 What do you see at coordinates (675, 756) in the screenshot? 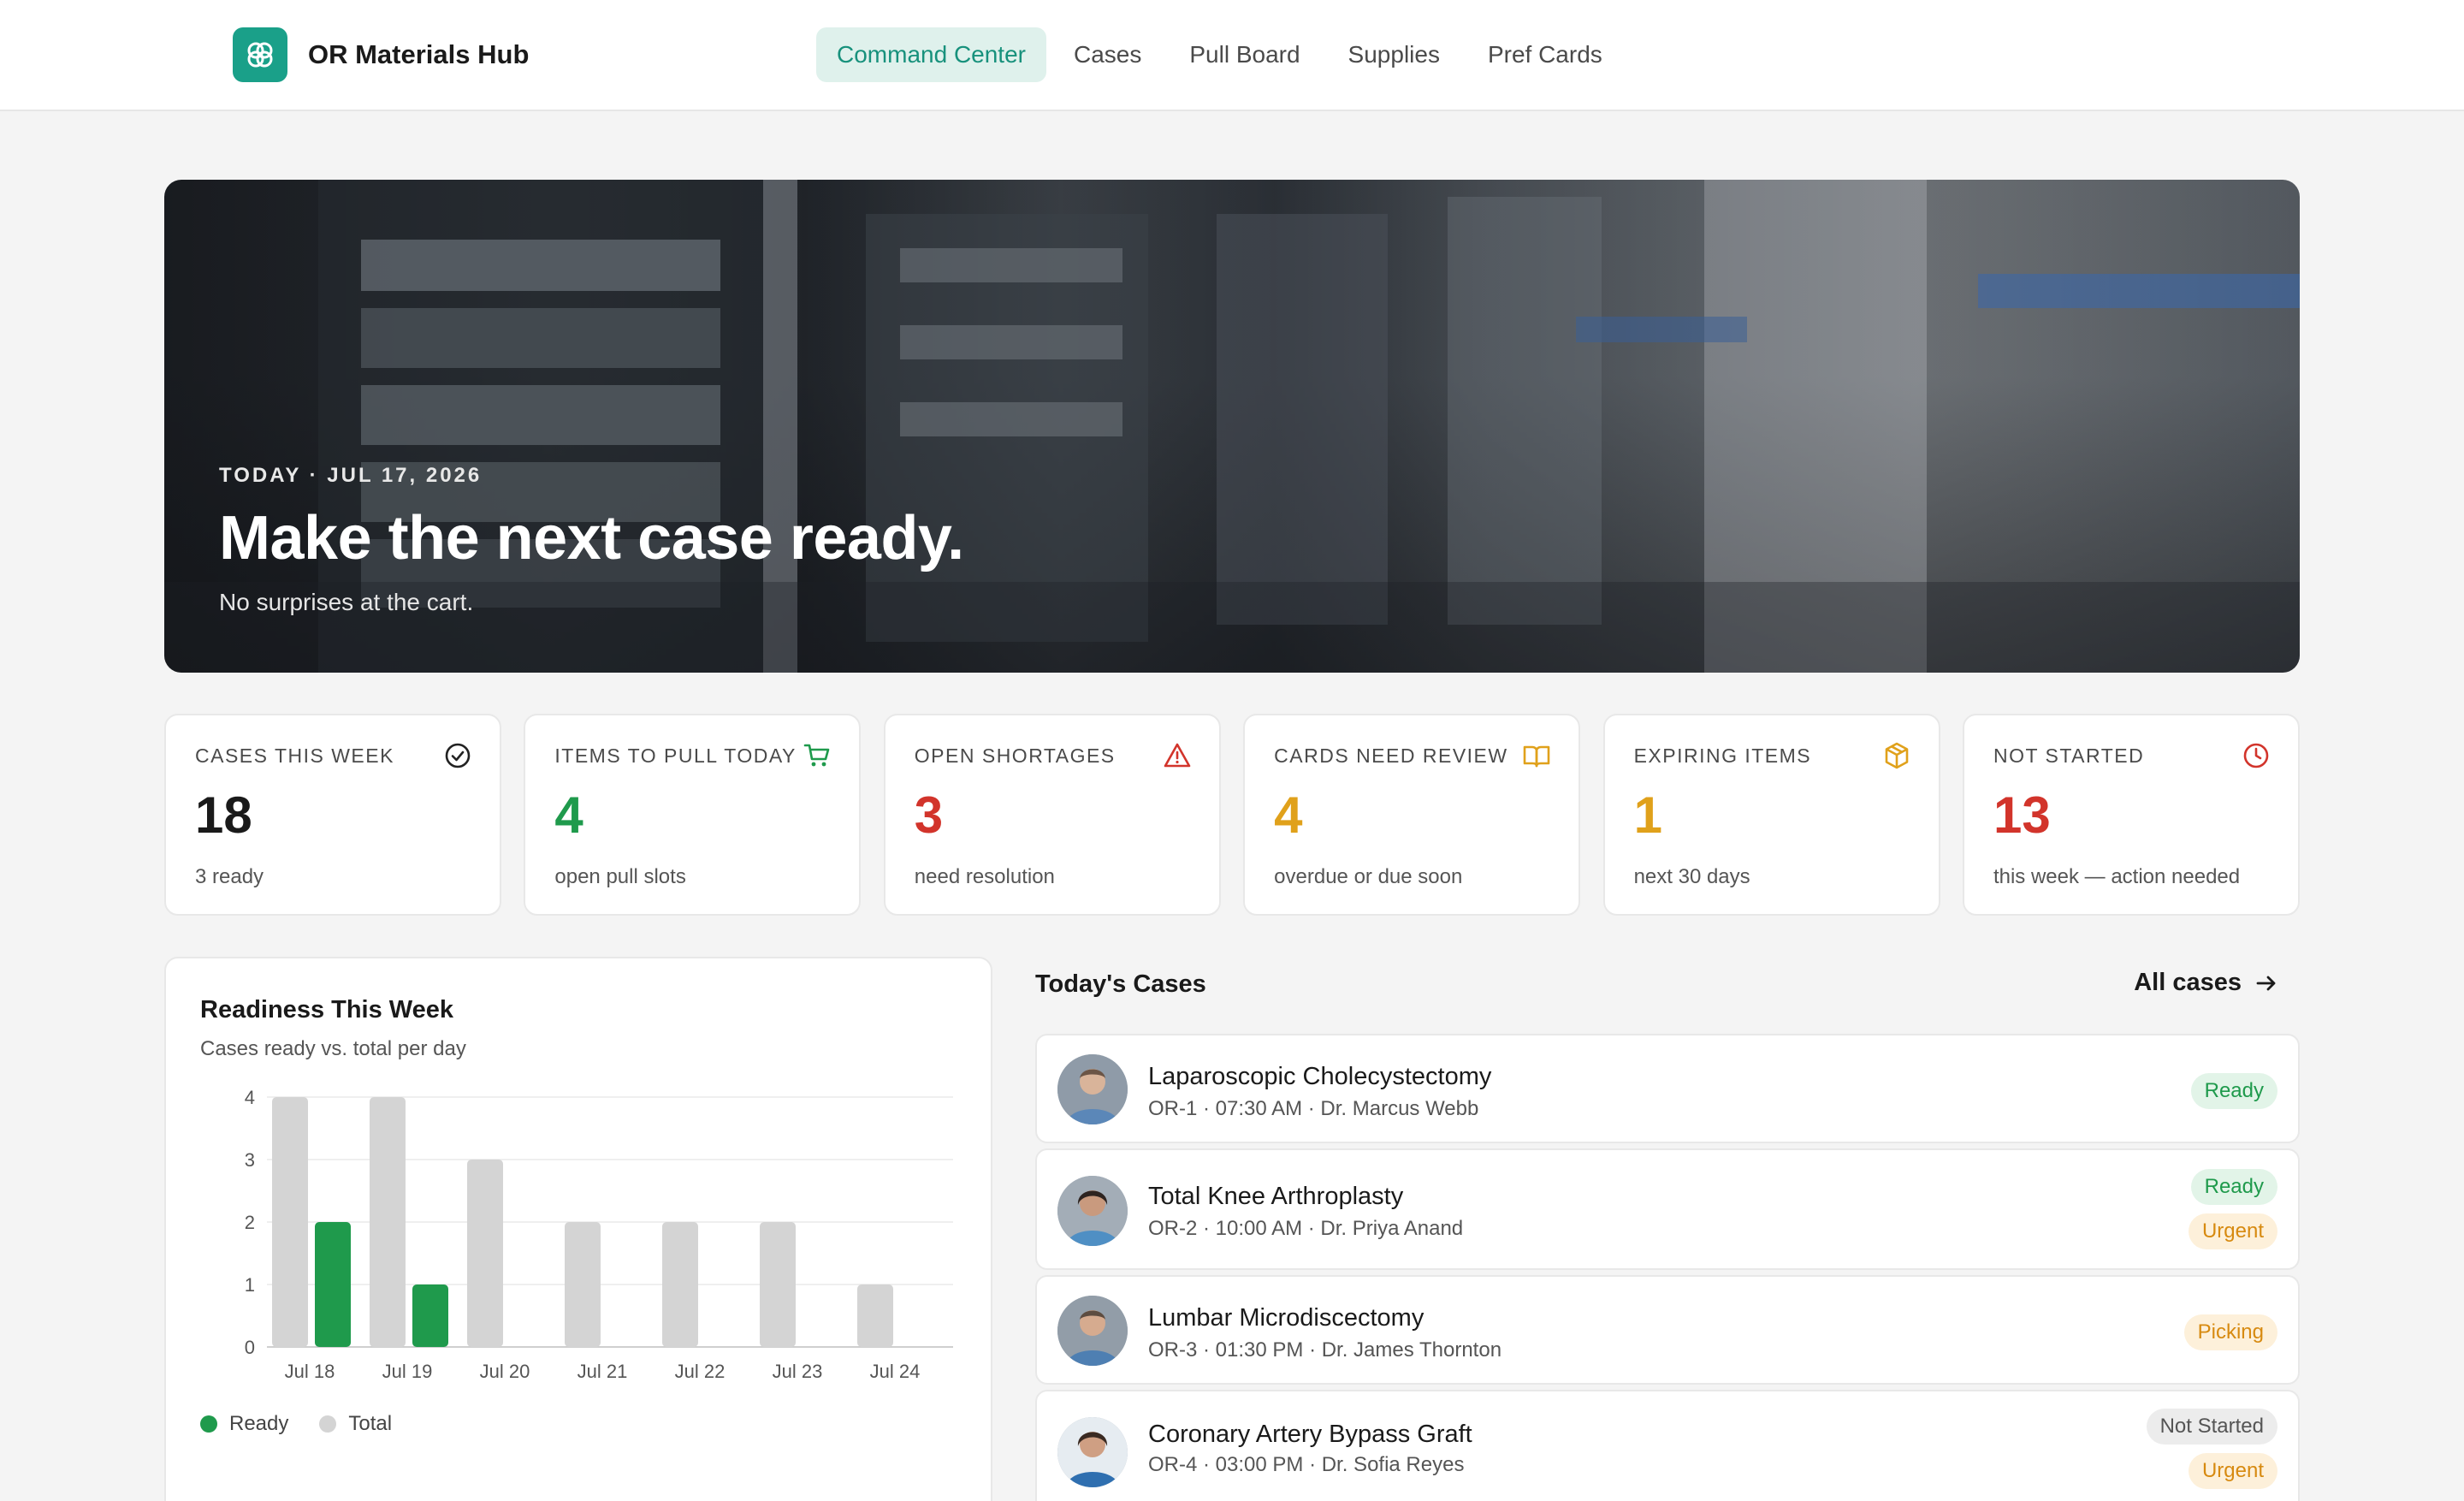
I see `stat-label: ITEMS TO PULL TODAY` at bounding box center [675, 756].